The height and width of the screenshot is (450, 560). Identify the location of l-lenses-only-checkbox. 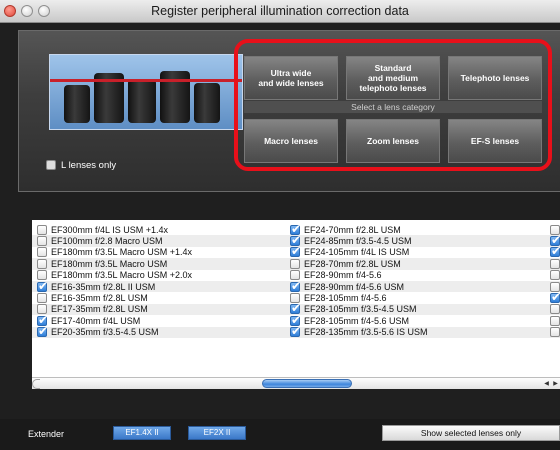
(51, 165).